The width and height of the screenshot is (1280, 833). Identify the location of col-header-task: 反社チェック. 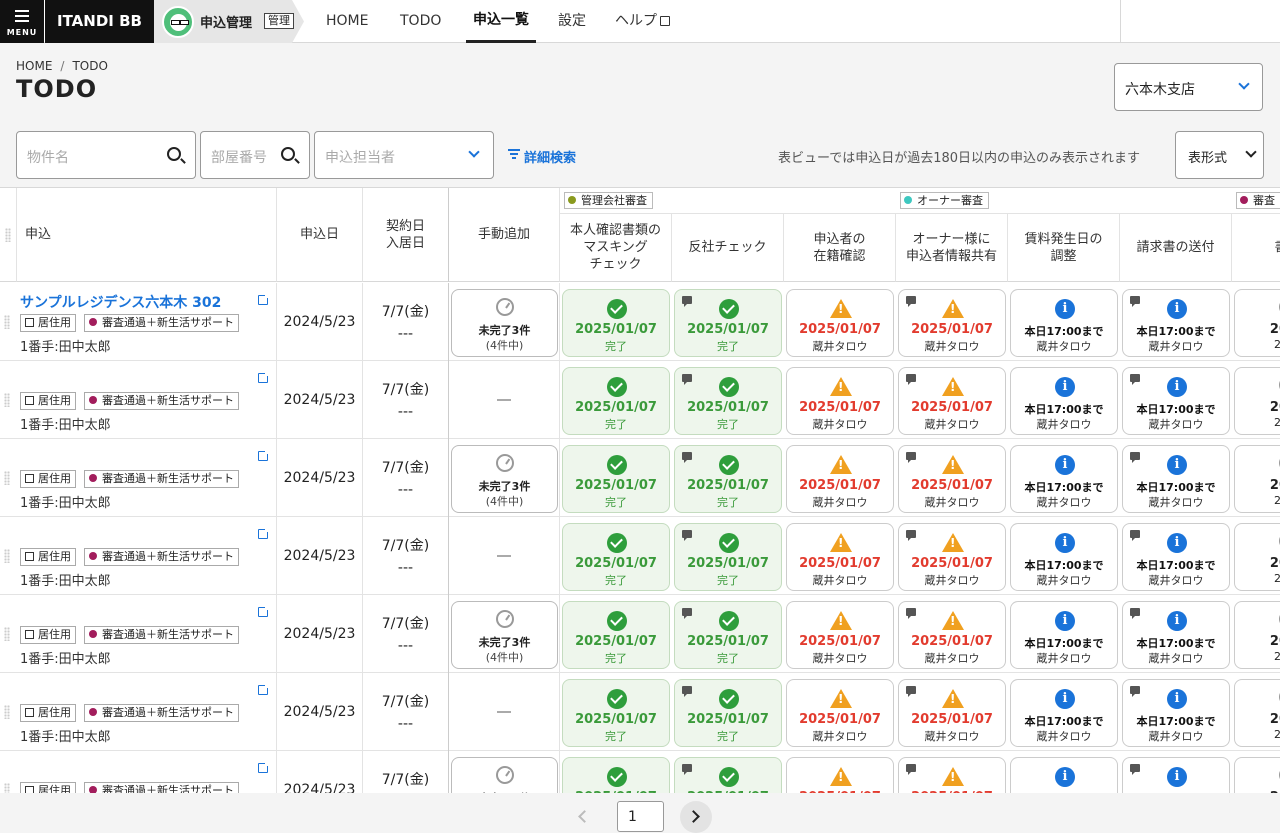
(728, 248).